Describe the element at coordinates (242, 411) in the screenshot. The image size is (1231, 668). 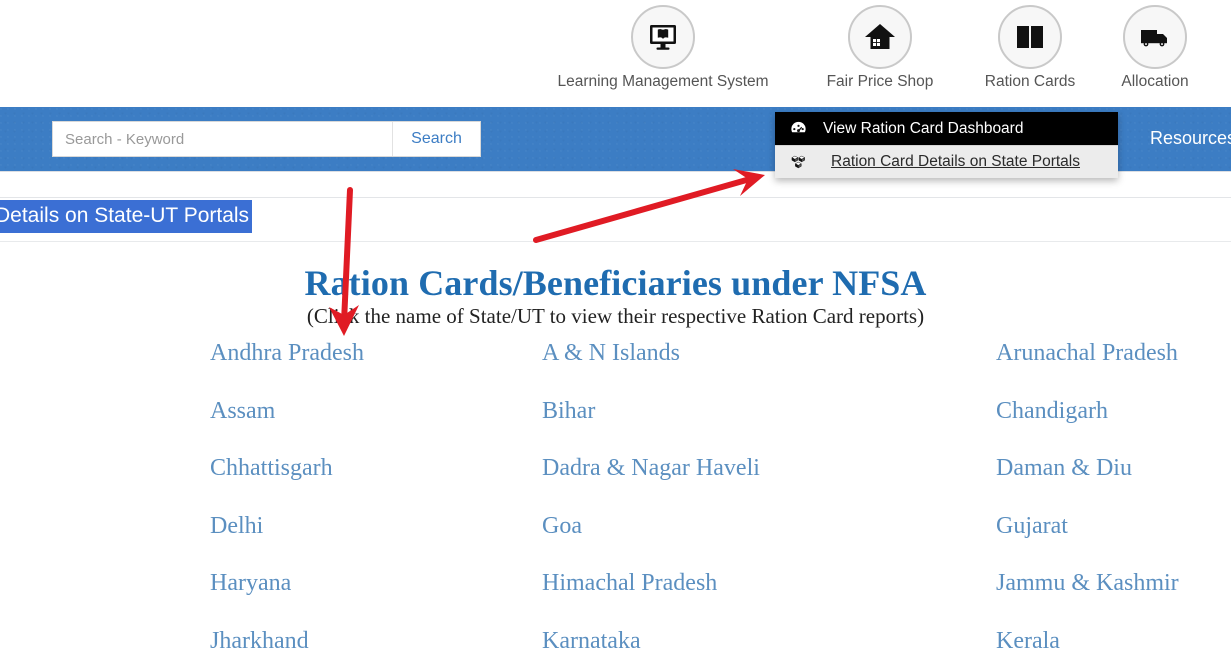
I see `state-link: Assam` at that location.